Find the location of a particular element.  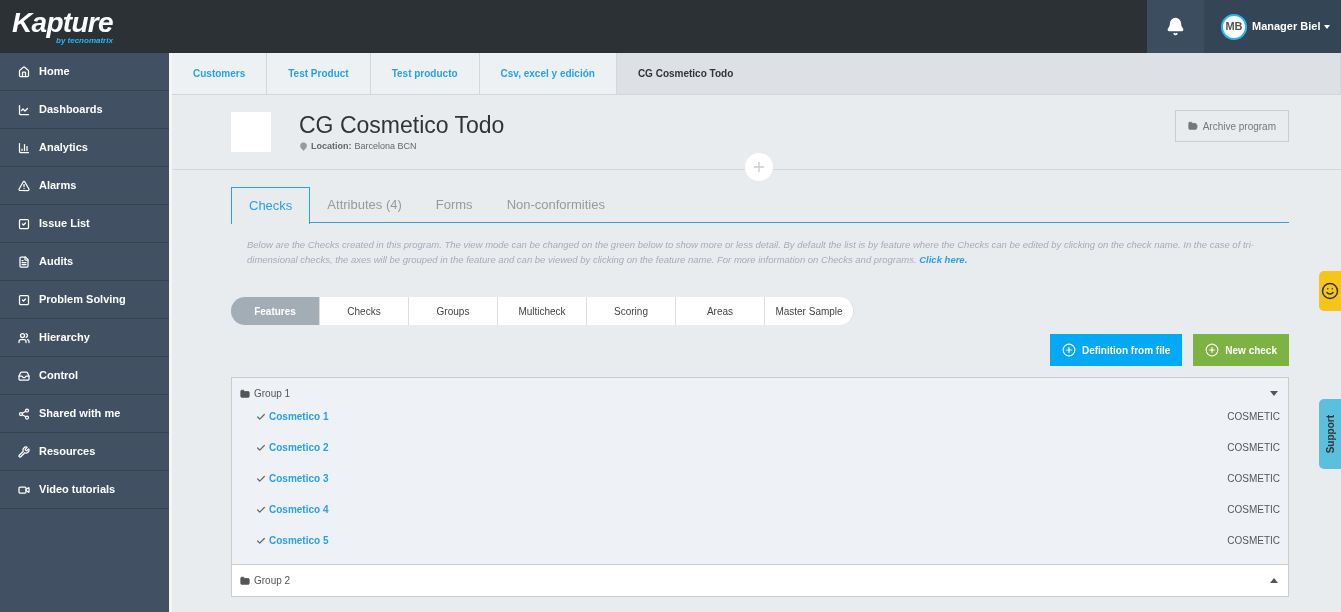

plus-icon is located at coordinates (759, 167).